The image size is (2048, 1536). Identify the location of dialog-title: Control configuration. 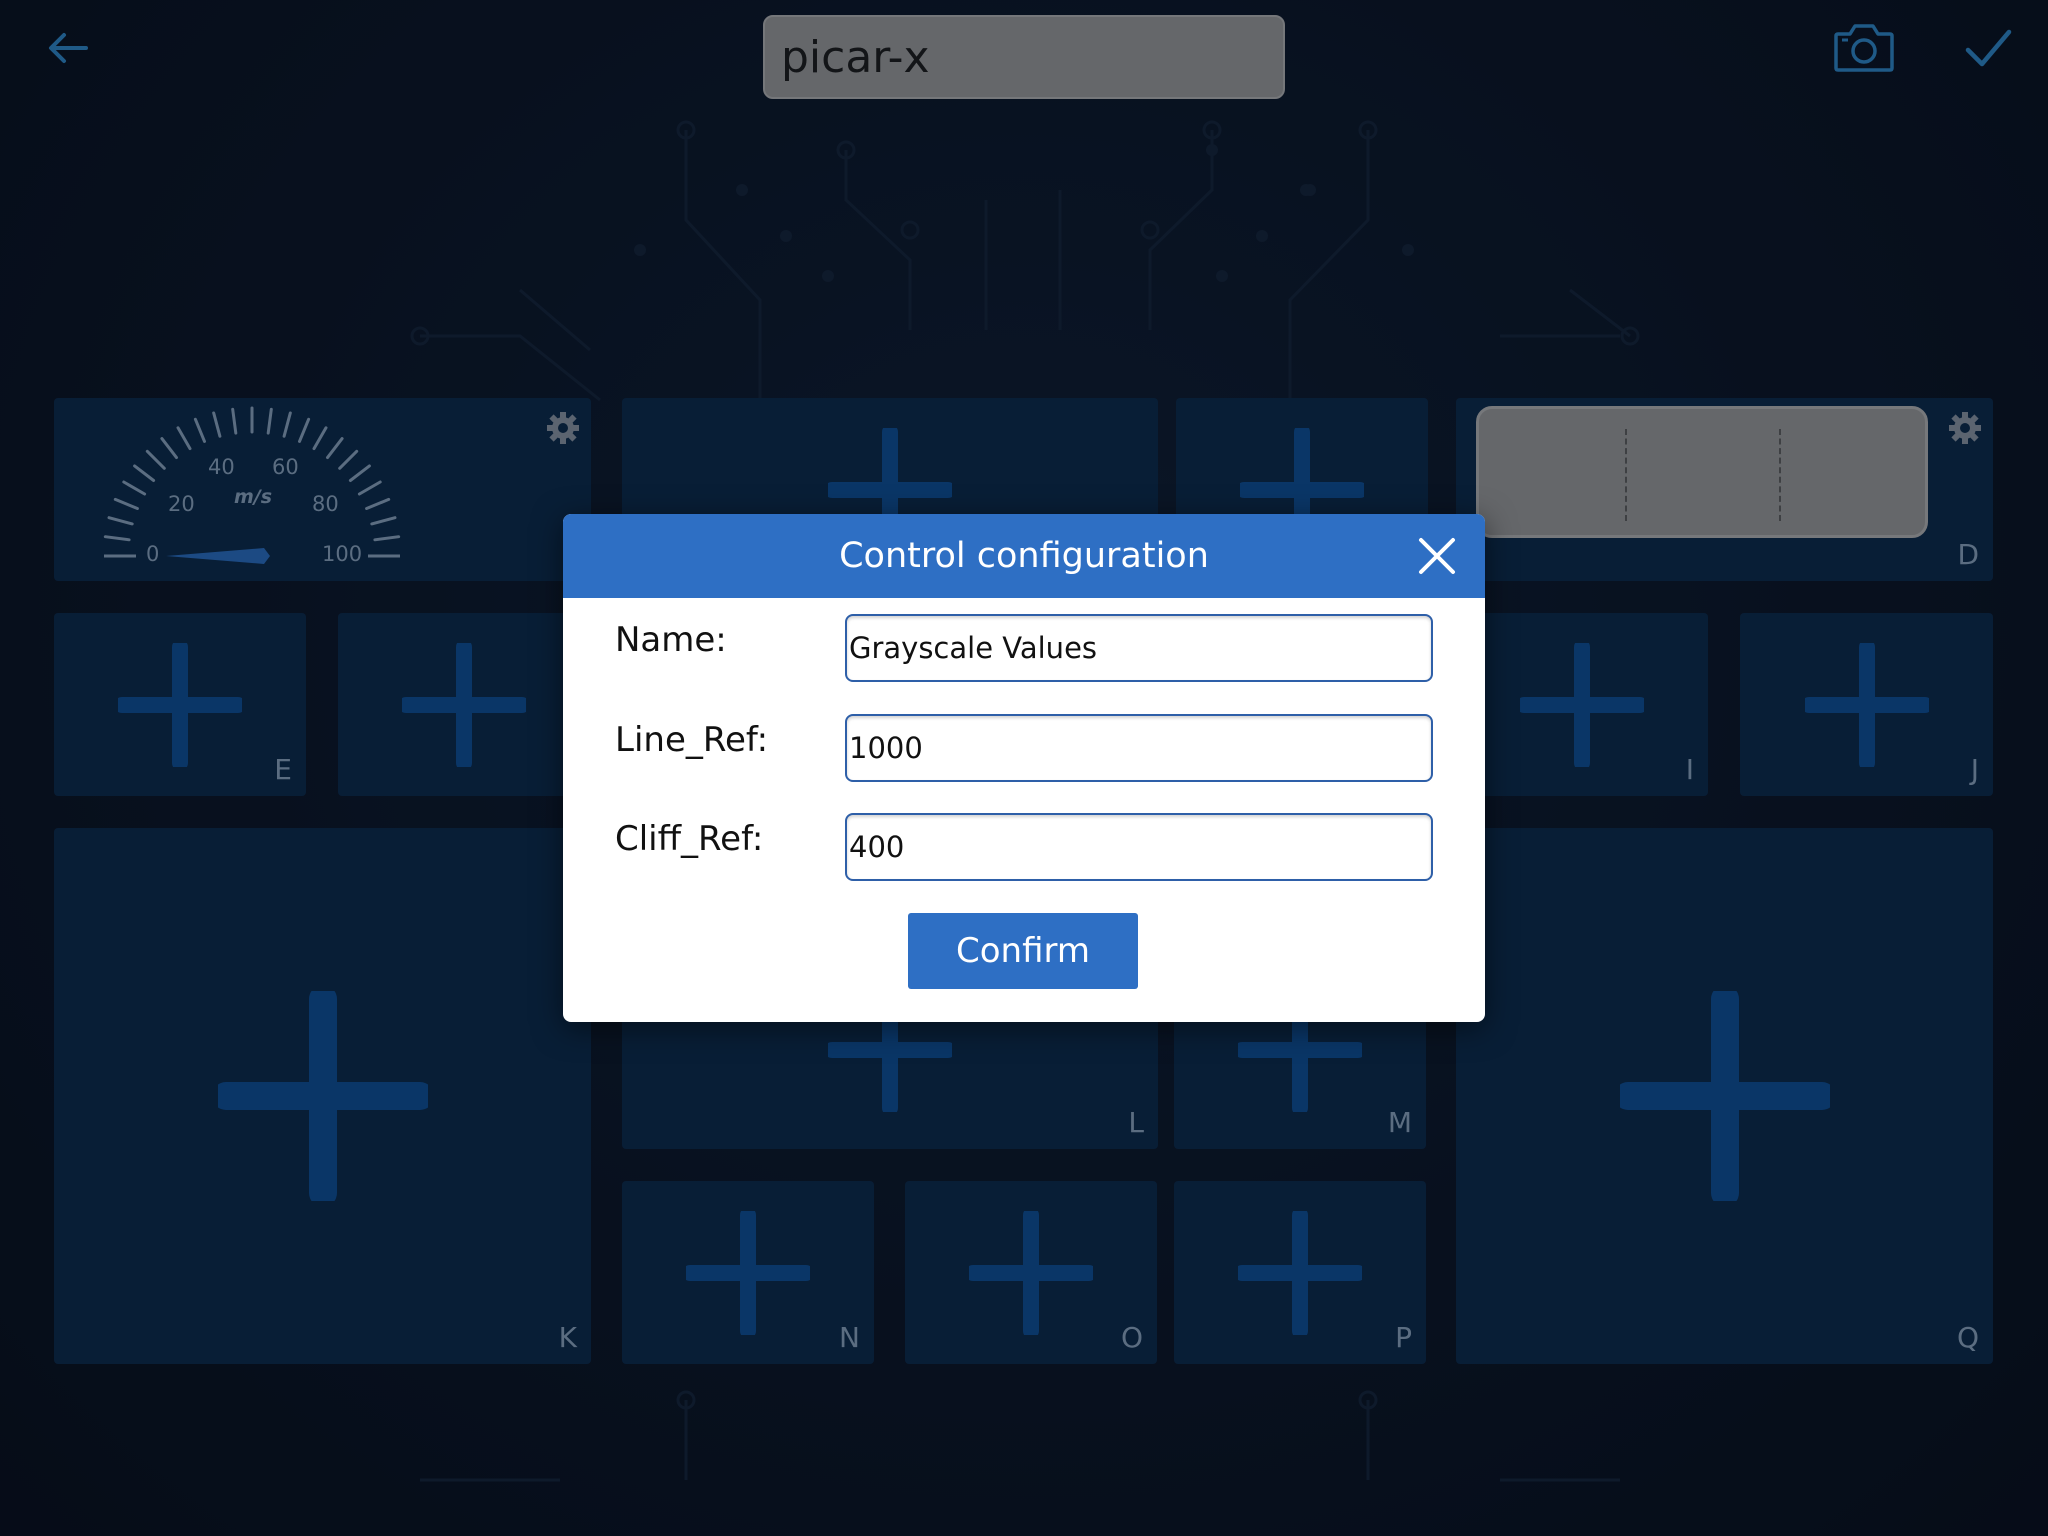
(1024, 556).